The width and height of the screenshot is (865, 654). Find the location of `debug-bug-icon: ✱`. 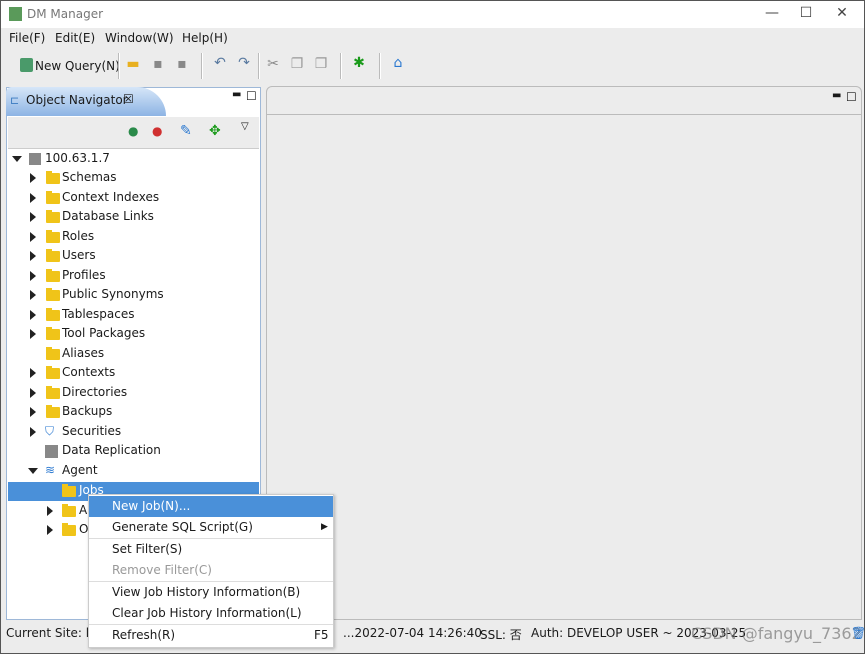

debug-bug-icon: ✱ is located at coordinates (359, 63).